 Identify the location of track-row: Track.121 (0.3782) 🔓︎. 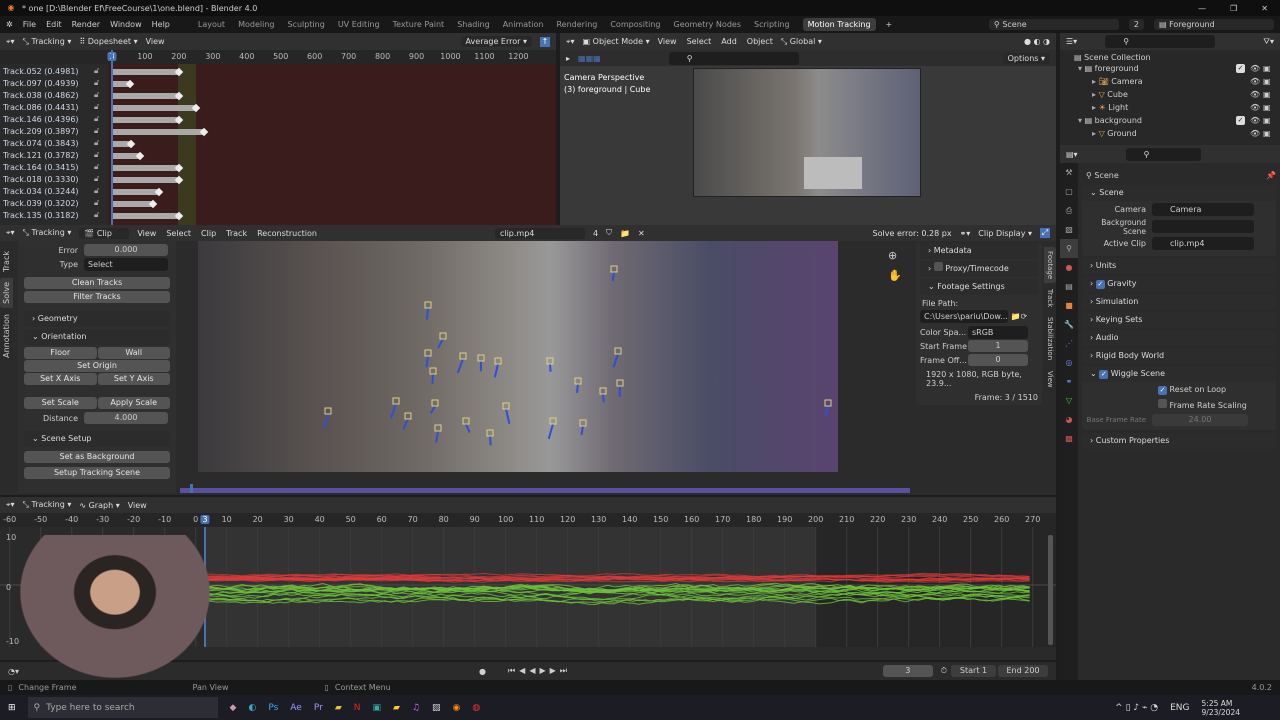
(278, 156).